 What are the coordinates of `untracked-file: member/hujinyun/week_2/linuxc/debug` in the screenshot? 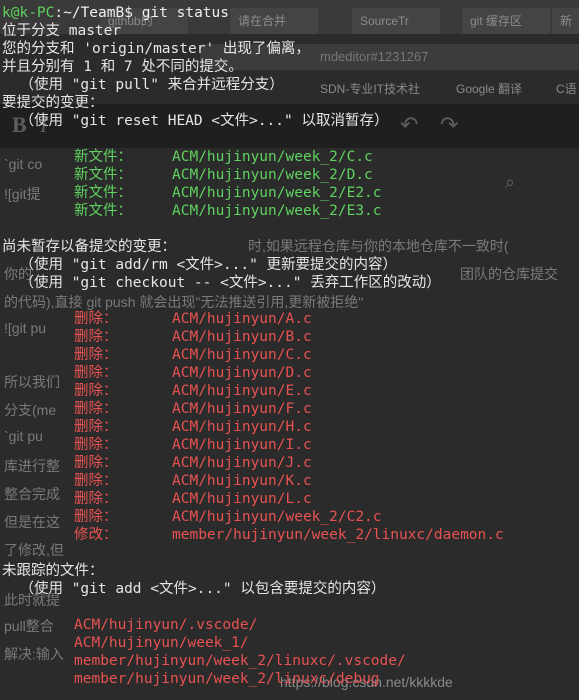 It's located at (227, 679).